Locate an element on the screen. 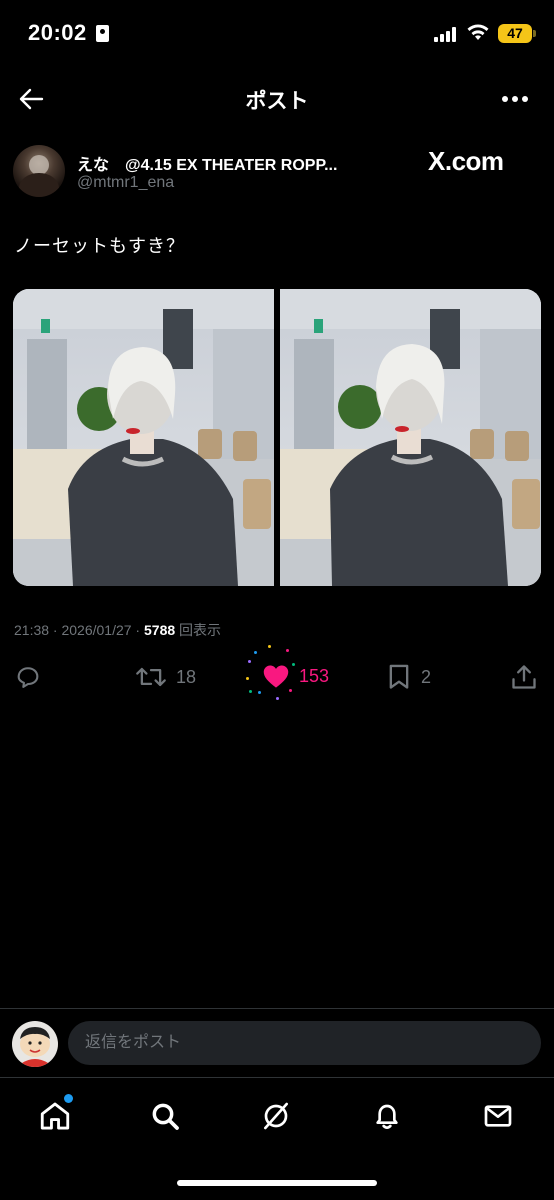 This screenshot has height=1200, width=554. home-icon is located at coordinates (55, 1116).